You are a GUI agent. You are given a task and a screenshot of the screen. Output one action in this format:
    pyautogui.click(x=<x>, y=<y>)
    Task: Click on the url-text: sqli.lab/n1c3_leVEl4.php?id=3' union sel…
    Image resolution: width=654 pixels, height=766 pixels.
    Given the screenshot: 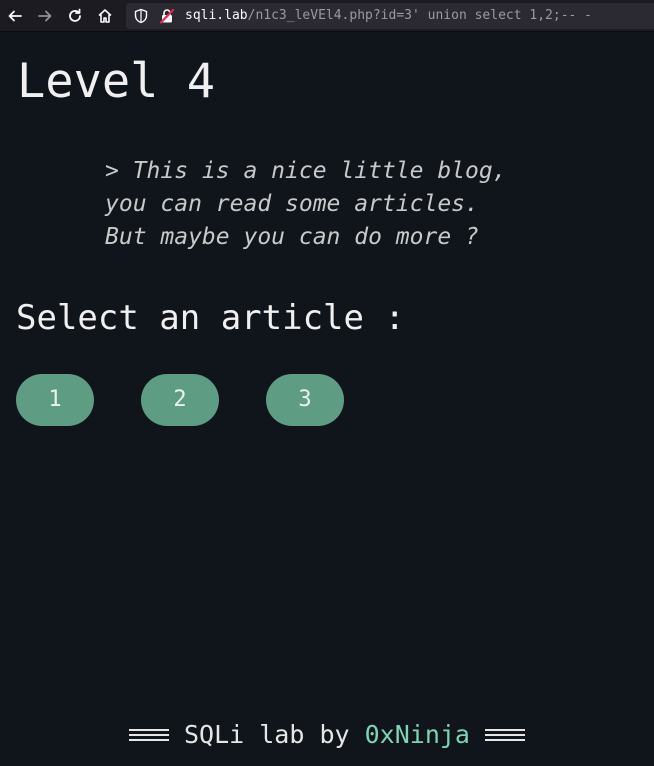 What is the action you would take?
    pyautogui.click(x=388, y=16)
    